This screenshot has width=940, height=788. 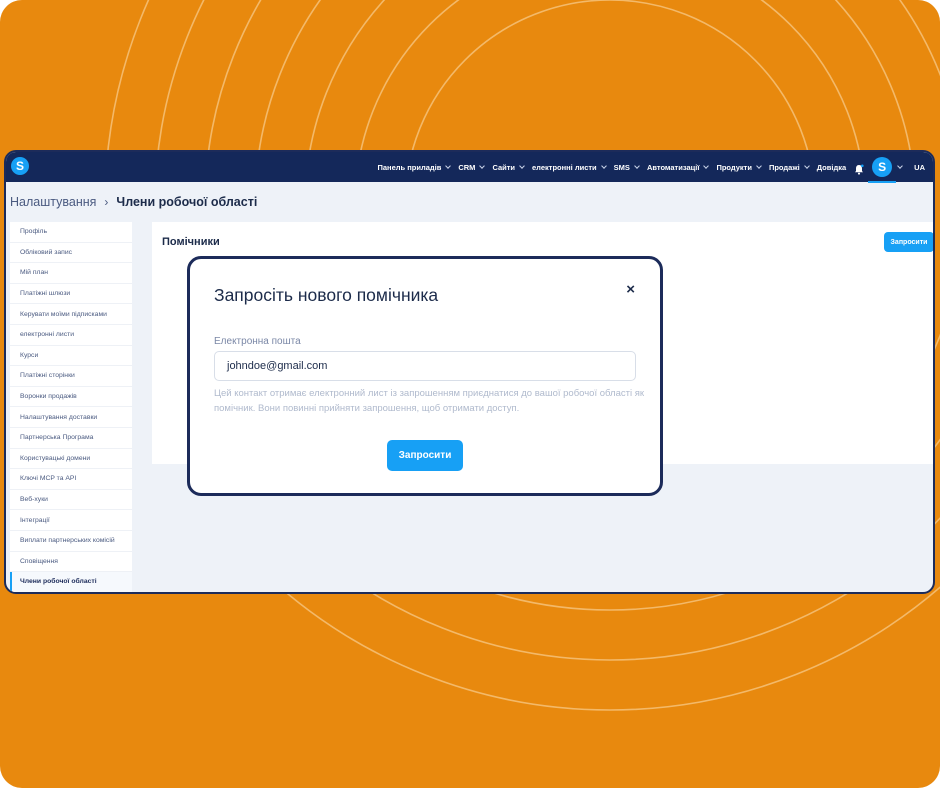 I want to click on sidebar-item-api-keys: Ключі MCP та API, so click(x=71, y=479).